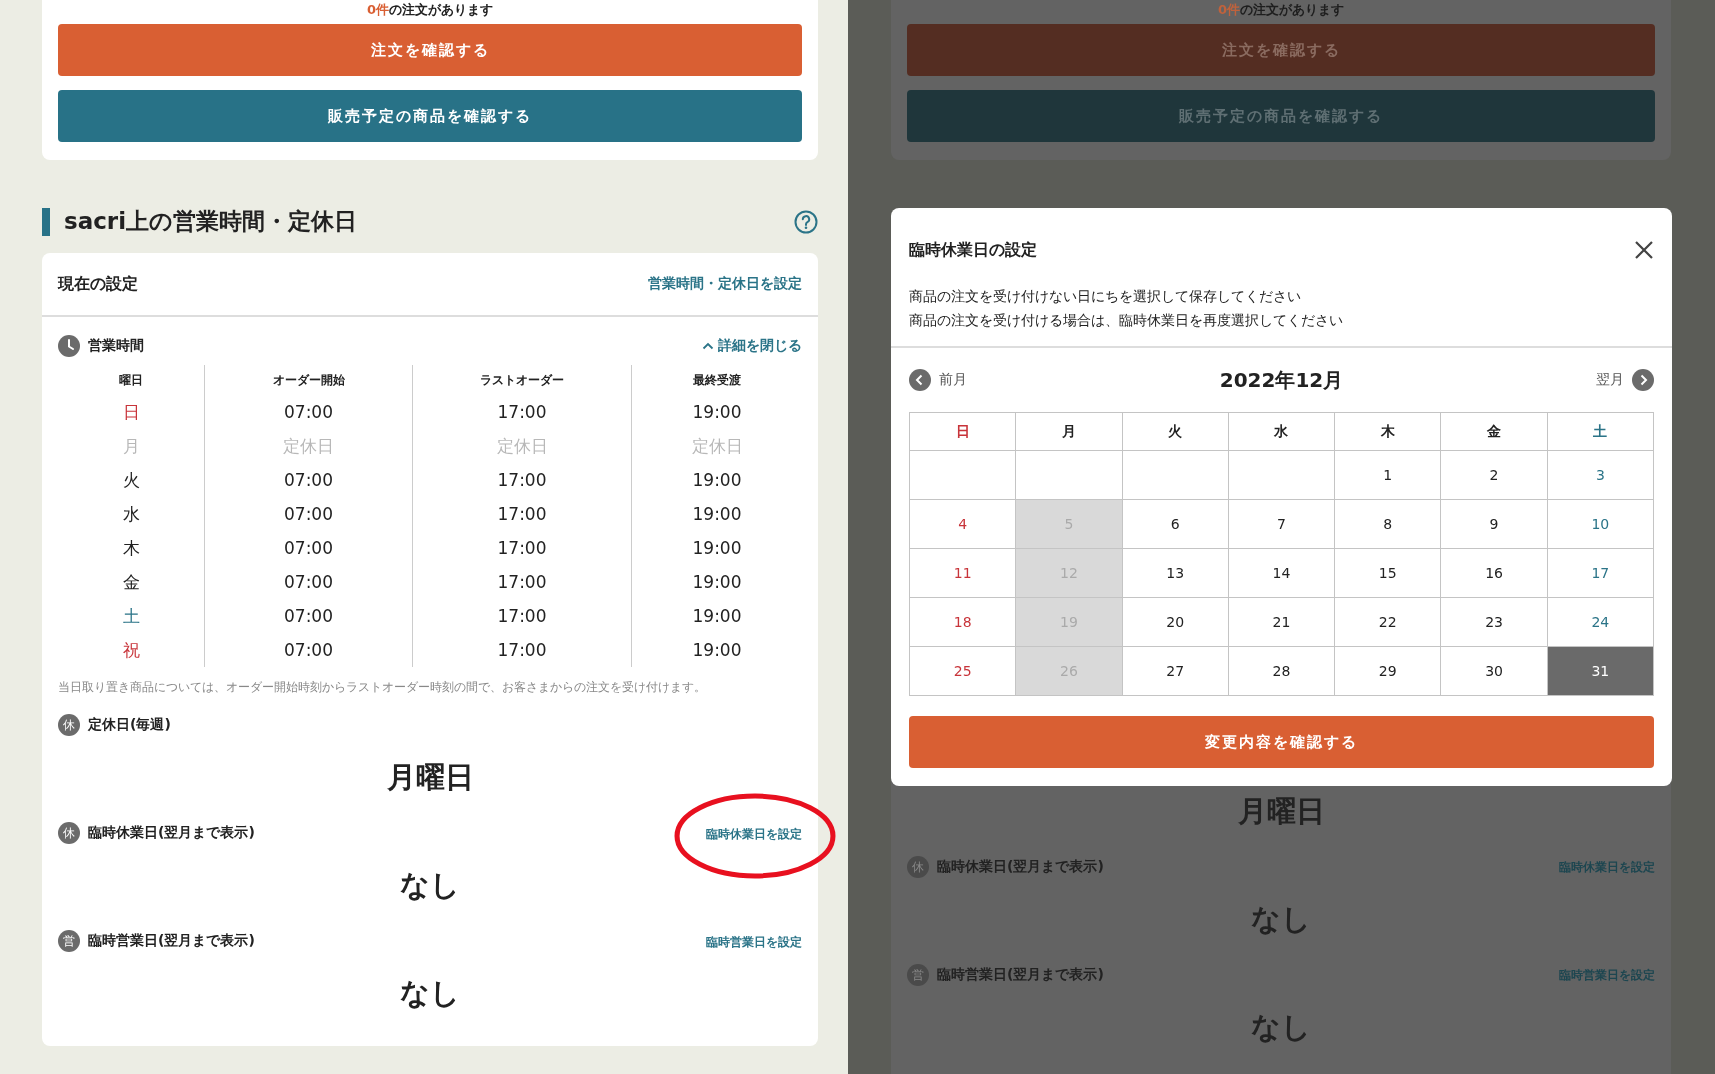 This screenshot has width=1715, height=1074. I want to click on date-cell: 2, so click(1494, 475).